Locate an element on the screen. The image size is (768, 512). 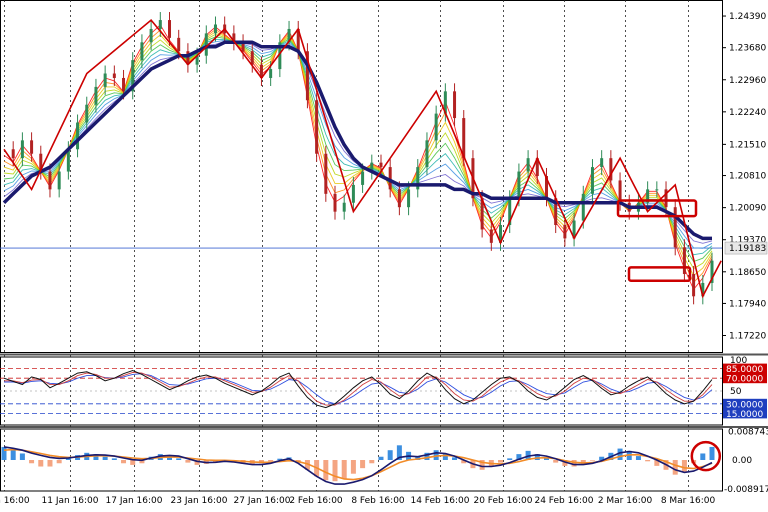
y-tick-label: 1.17940 is located at coordinates (747, 304).